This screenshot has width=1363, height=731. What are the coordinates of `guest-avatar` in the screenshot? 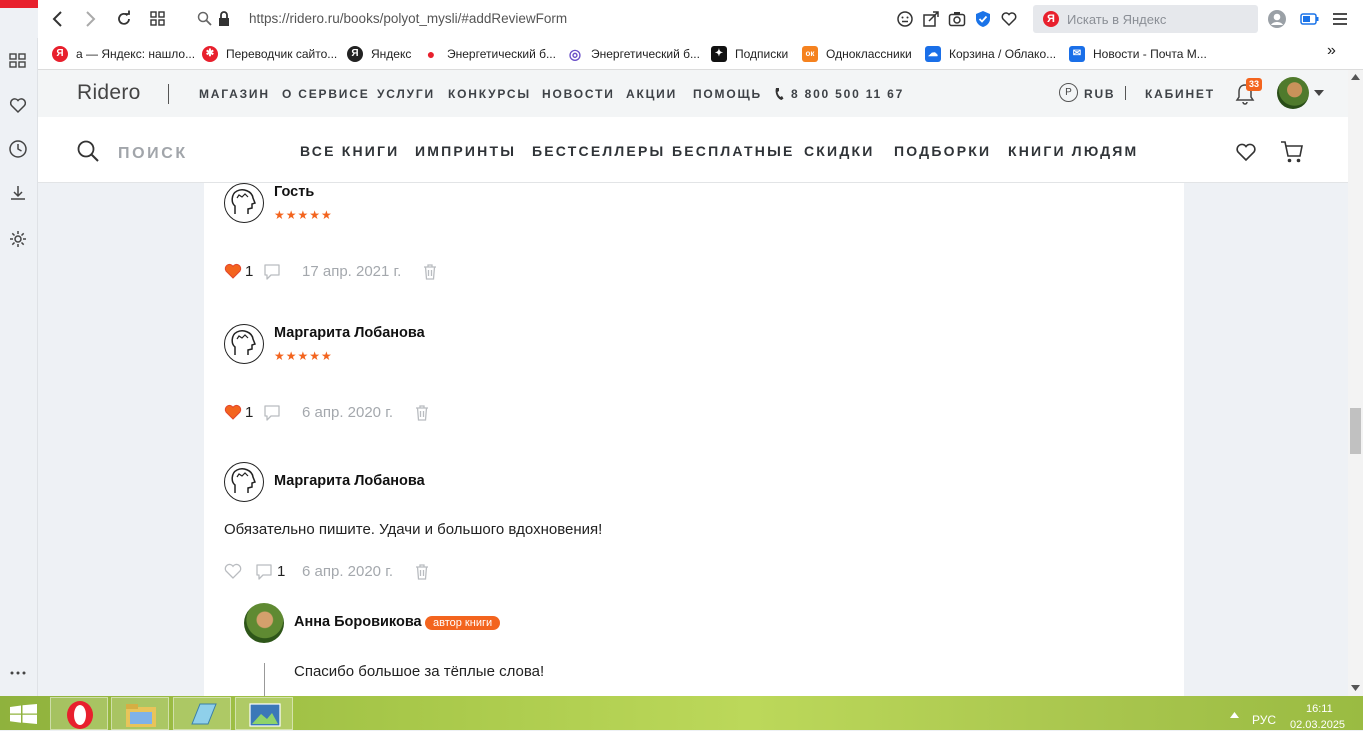 It's located at (244, 203).